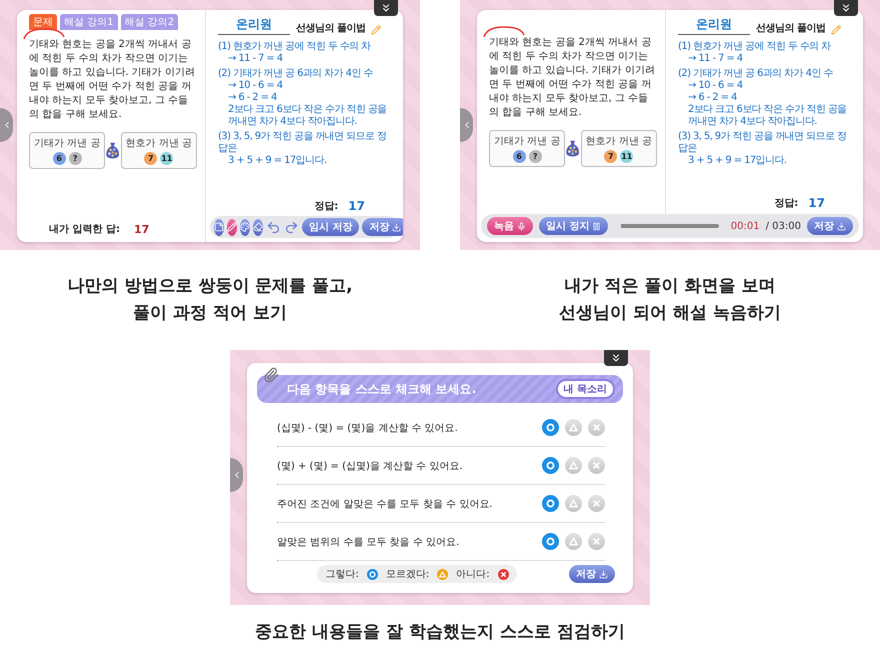 The image size is (880, 657). Describe the element at coordinates (210, 300) in the screenshot. I see `caption: 나만의 방법으로 쌍둥이 문제를 풀고, 풀이 과정 적어 보기` at that location.